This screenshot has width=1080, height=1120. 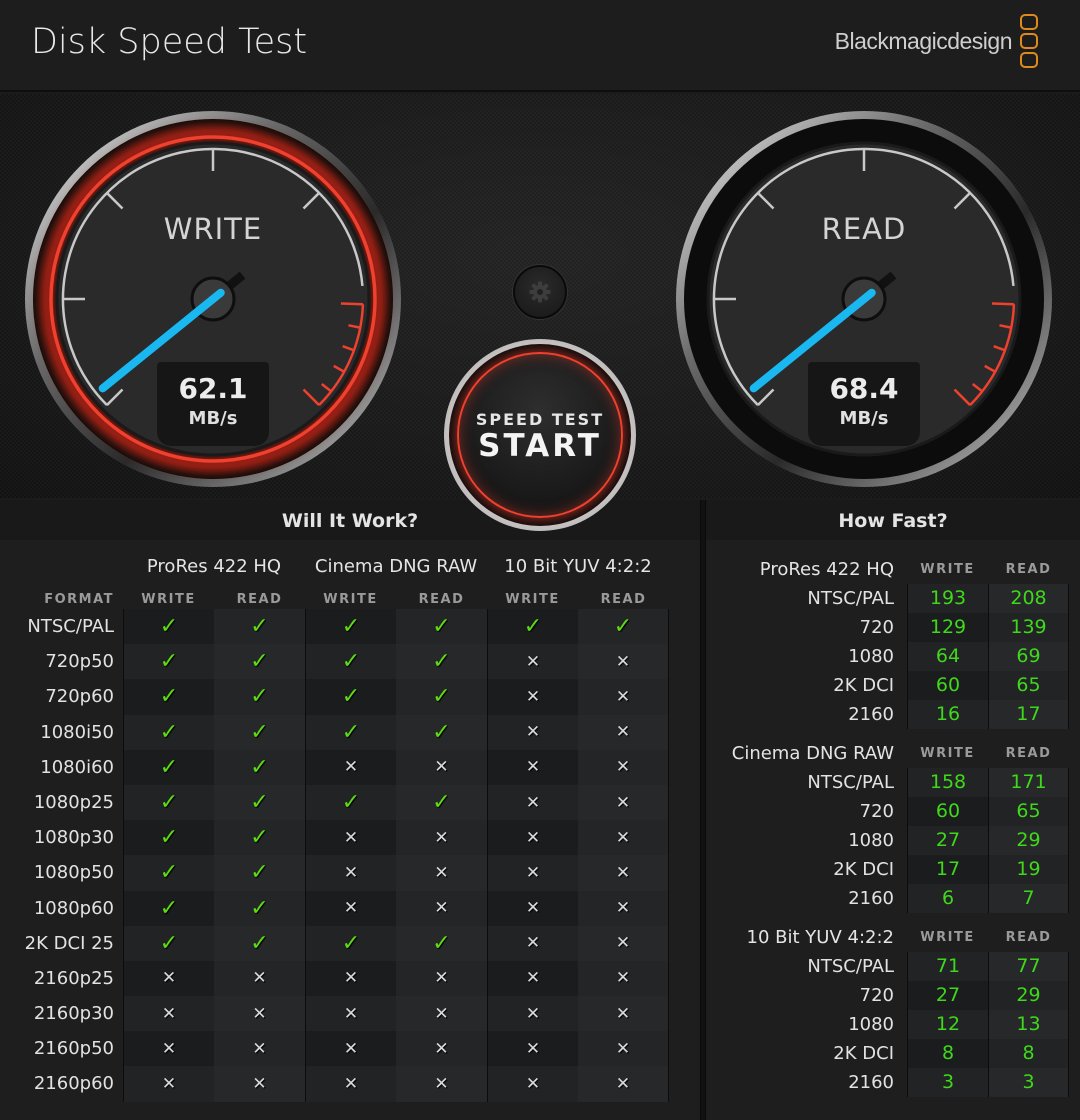 I want to click on resolution-label: 1080, so click(x=871, y=1024).